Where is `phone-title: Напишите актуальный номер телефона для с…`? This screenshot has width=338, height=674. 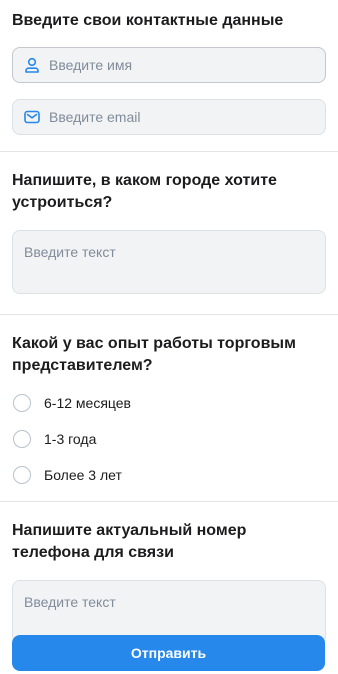
phone-title: Напишите актуальный номер телефона для с… is located at coordinates (129, 541).